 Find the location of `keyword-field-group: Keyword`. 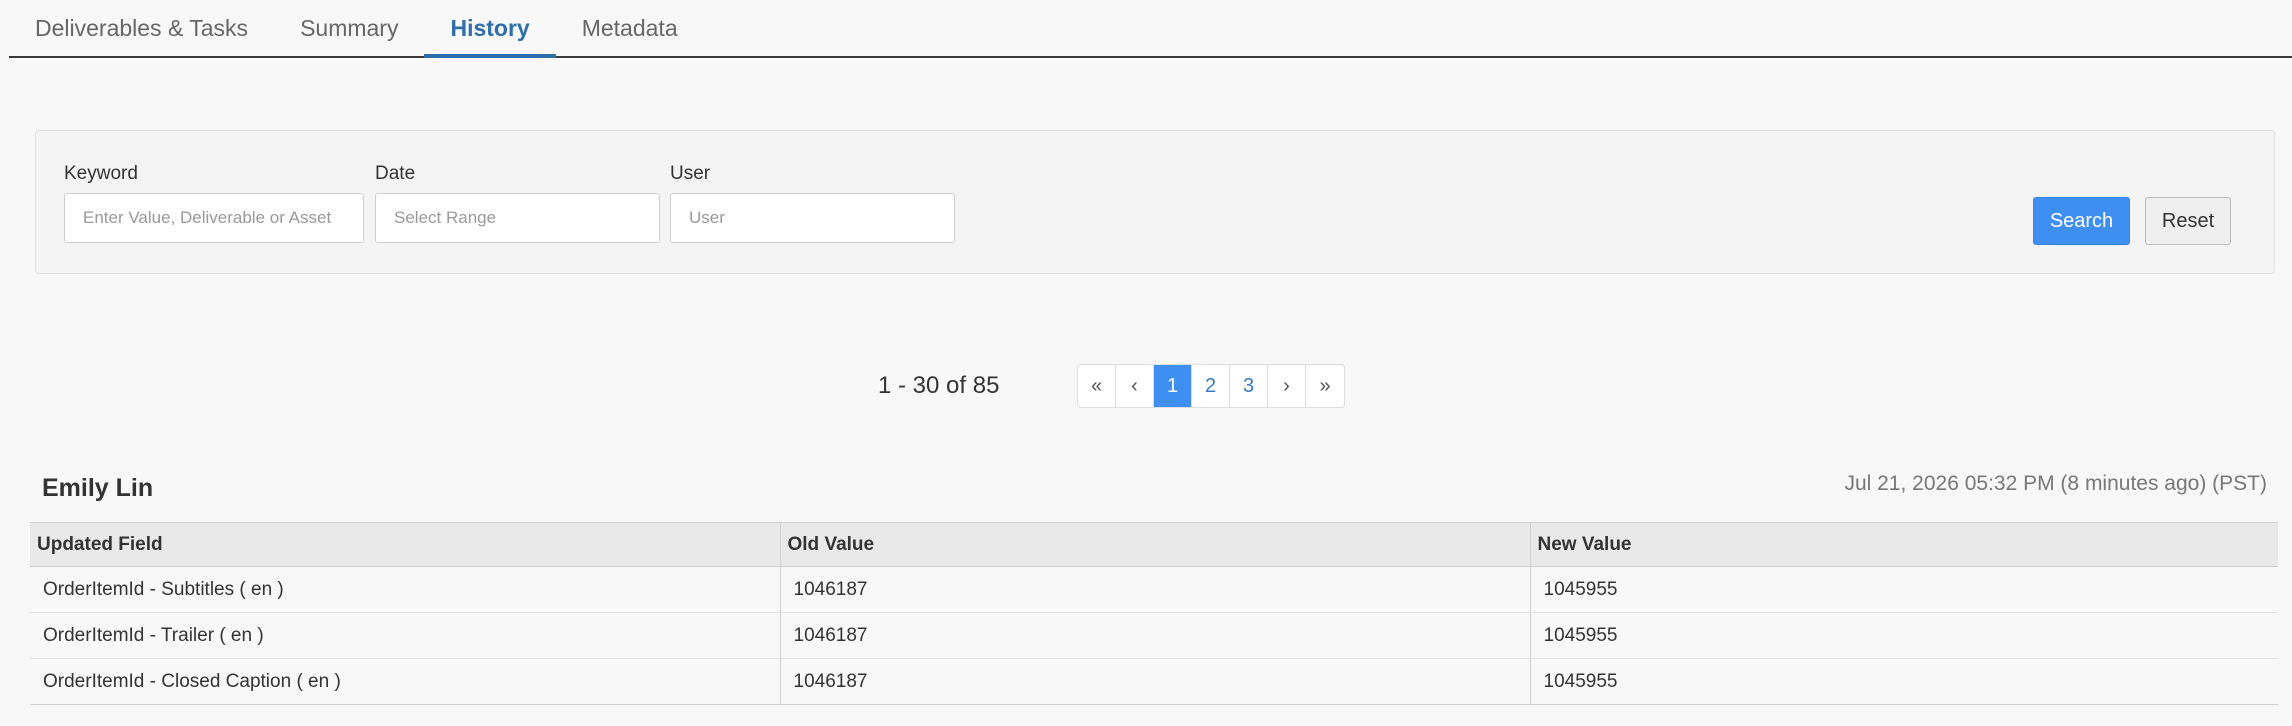

keyword-field-group: Keyword is located at coordinates (214, 203).